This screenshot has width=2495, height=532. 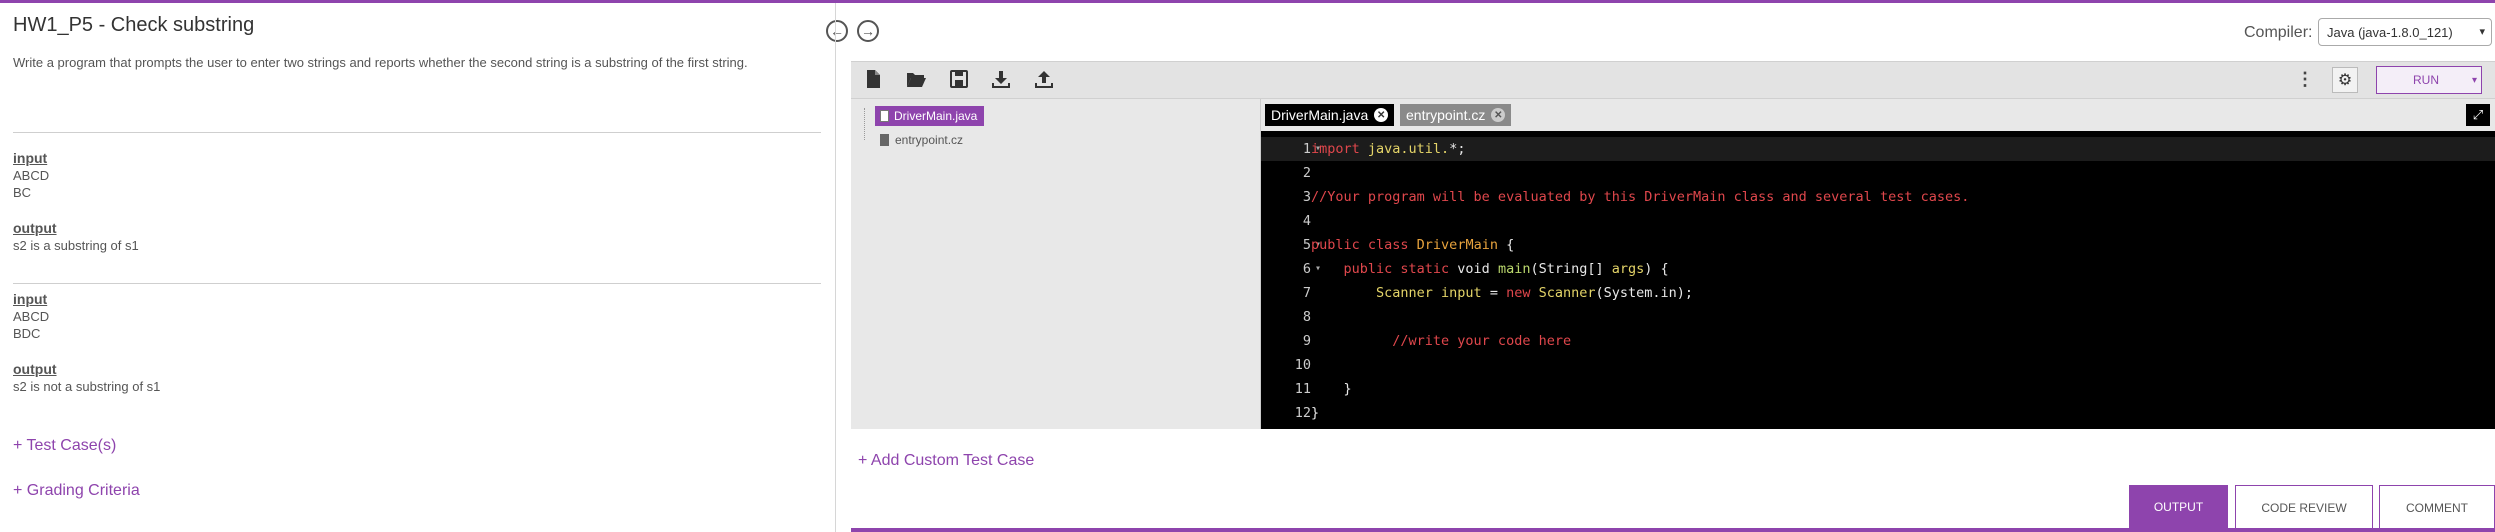 I want to click on collapse-left-button: ←, so click(x=837, y=31).